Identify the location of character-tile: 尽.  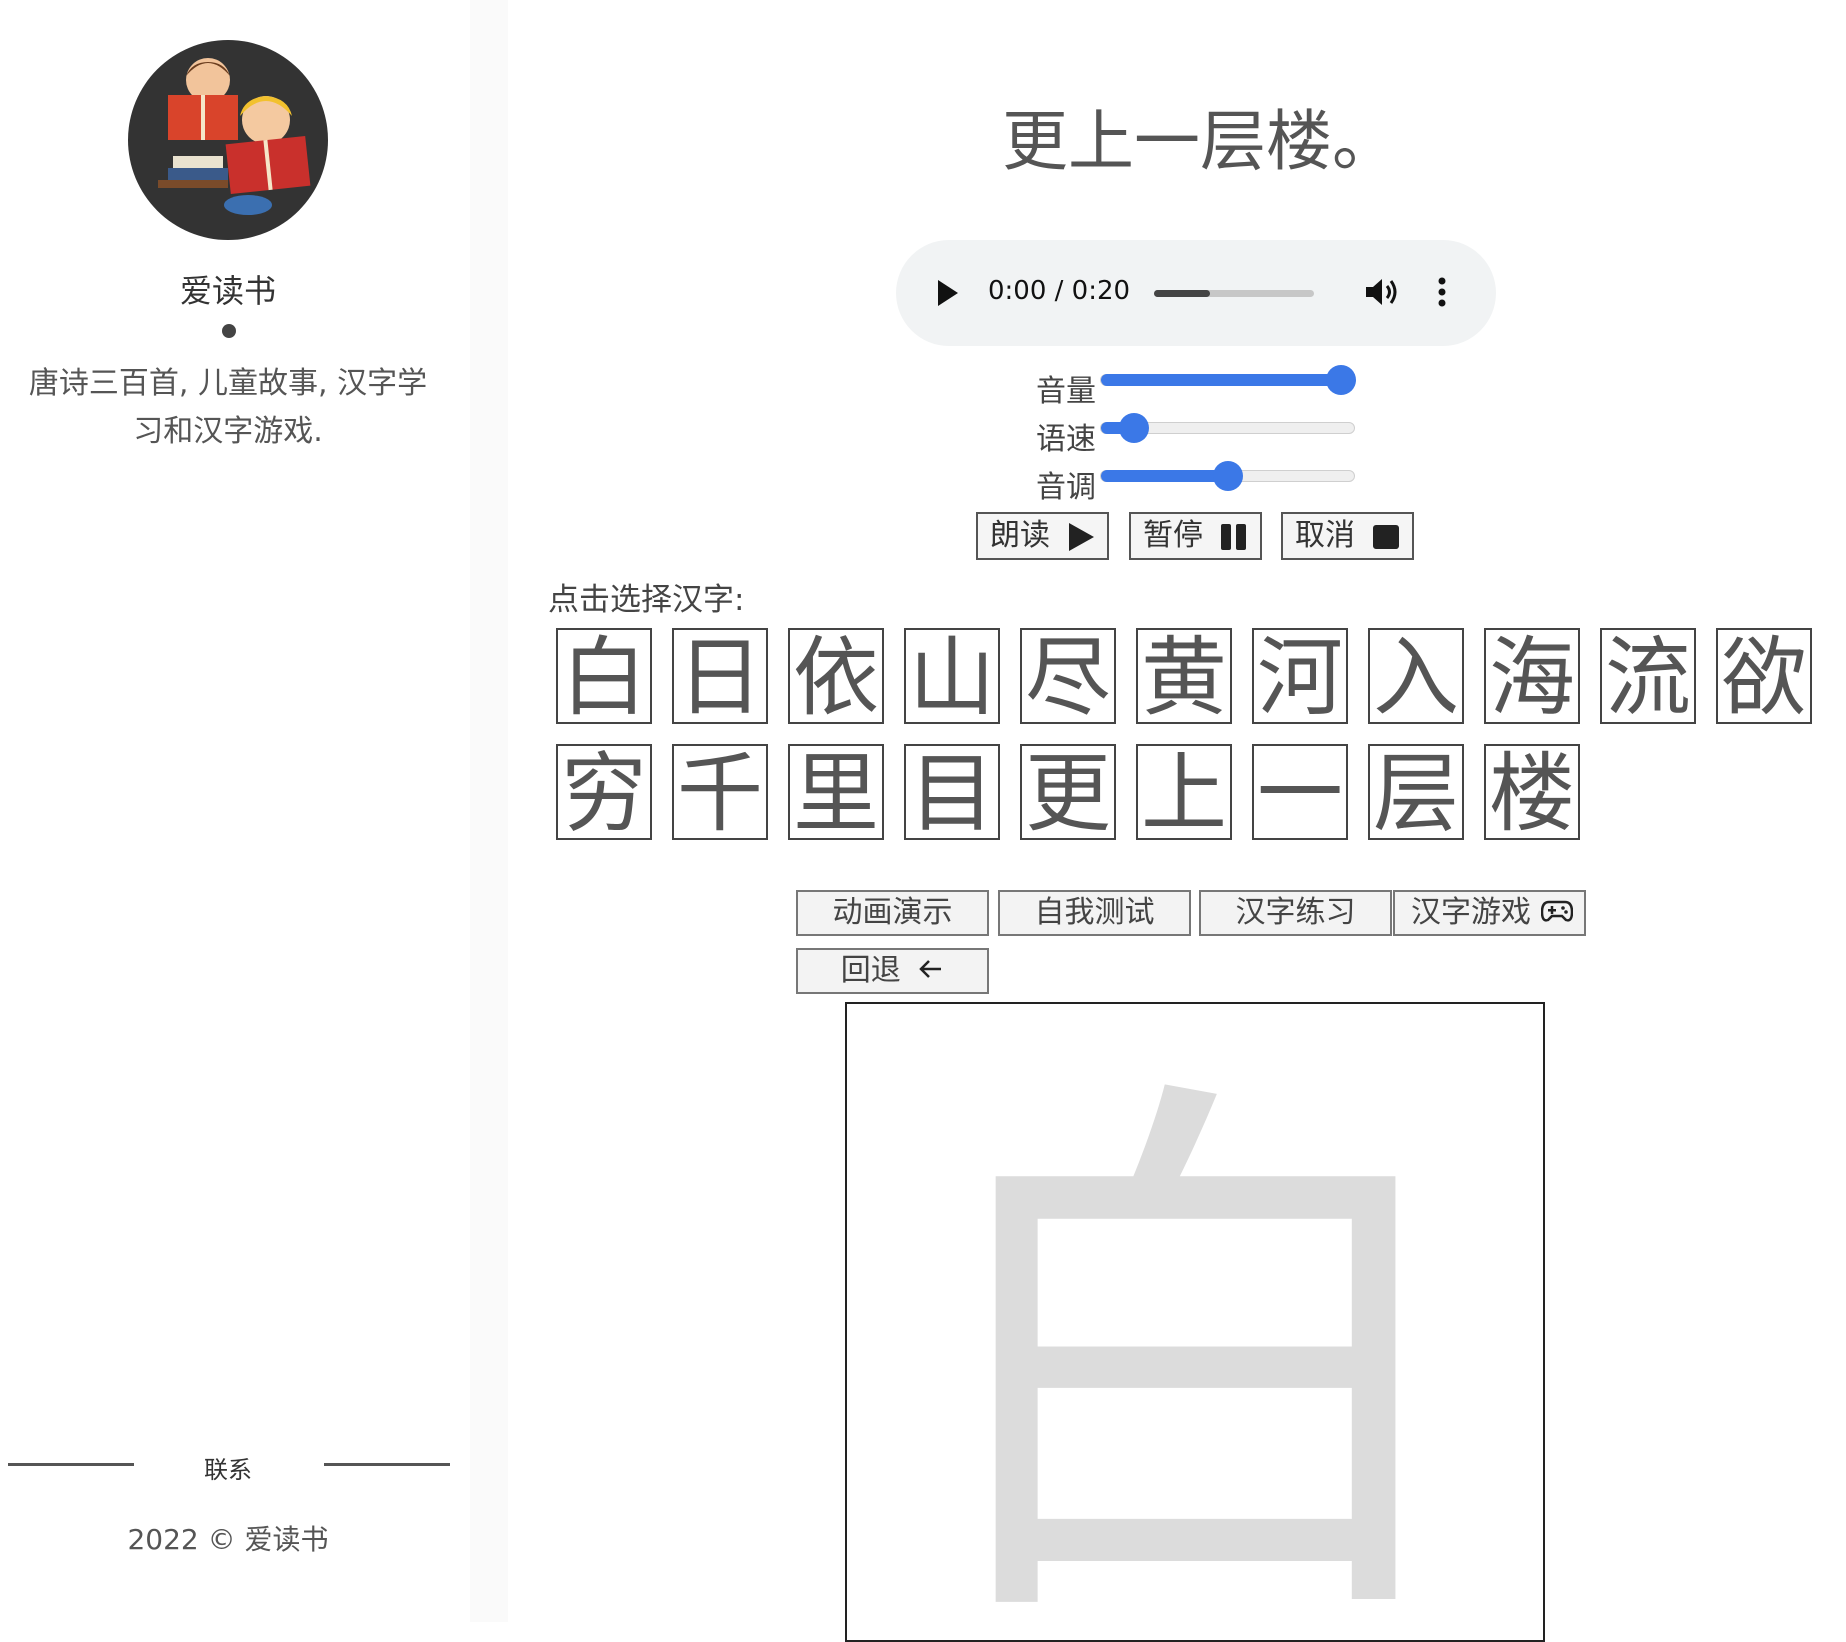
(1068, 676).